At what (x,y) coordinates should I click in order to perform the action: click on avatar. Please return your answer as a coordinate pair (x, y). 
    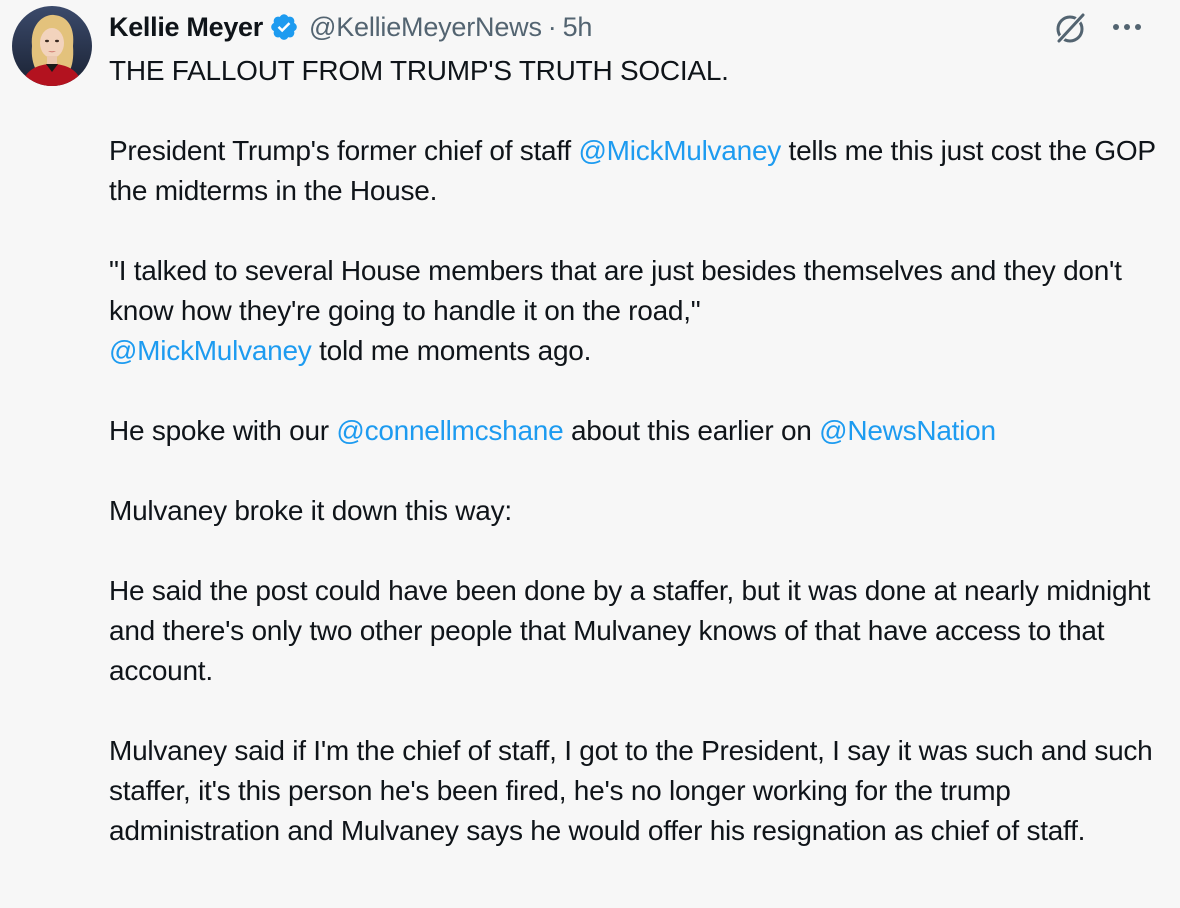
    Looking at the image, I should click on (52, 46).